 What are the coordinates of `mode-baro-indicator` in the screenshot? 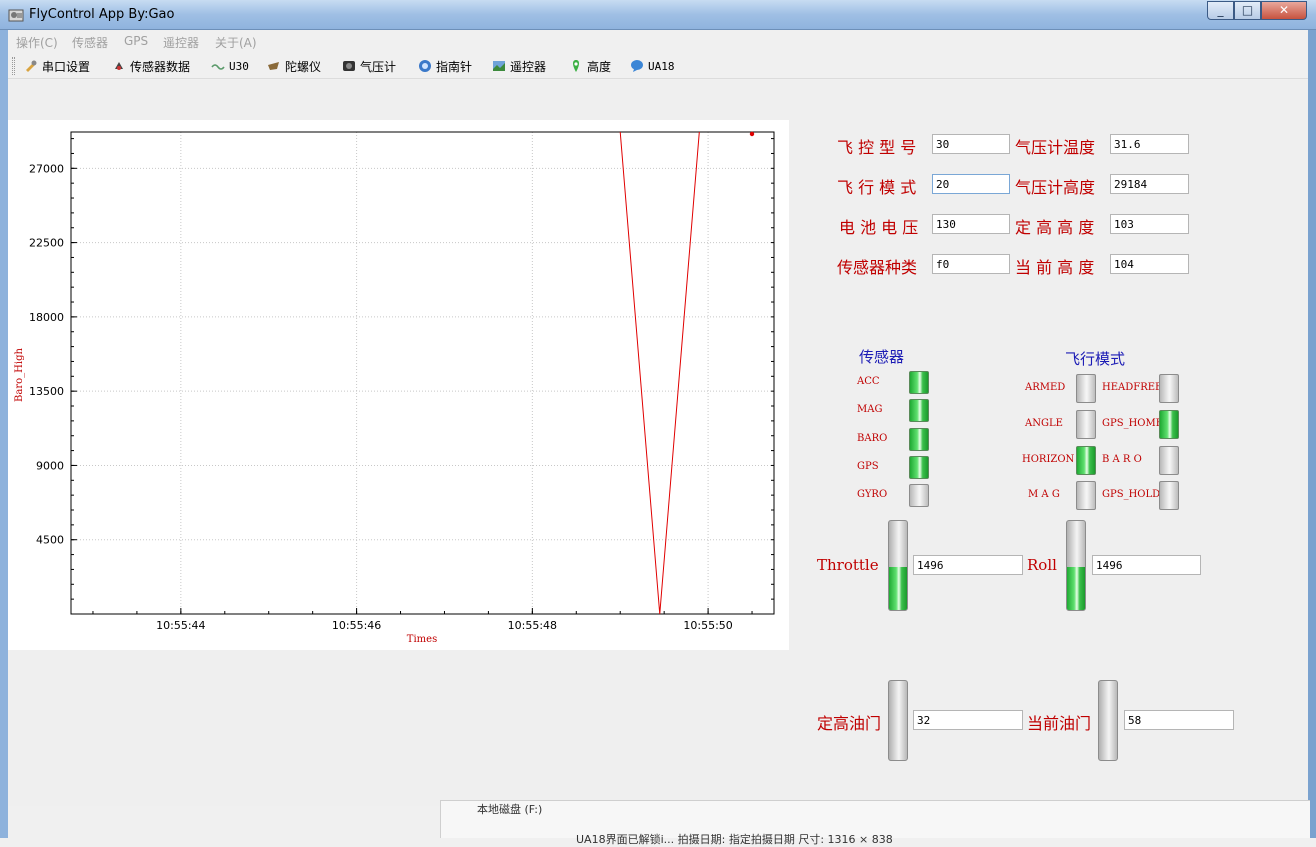 It's located at (1169, 460).